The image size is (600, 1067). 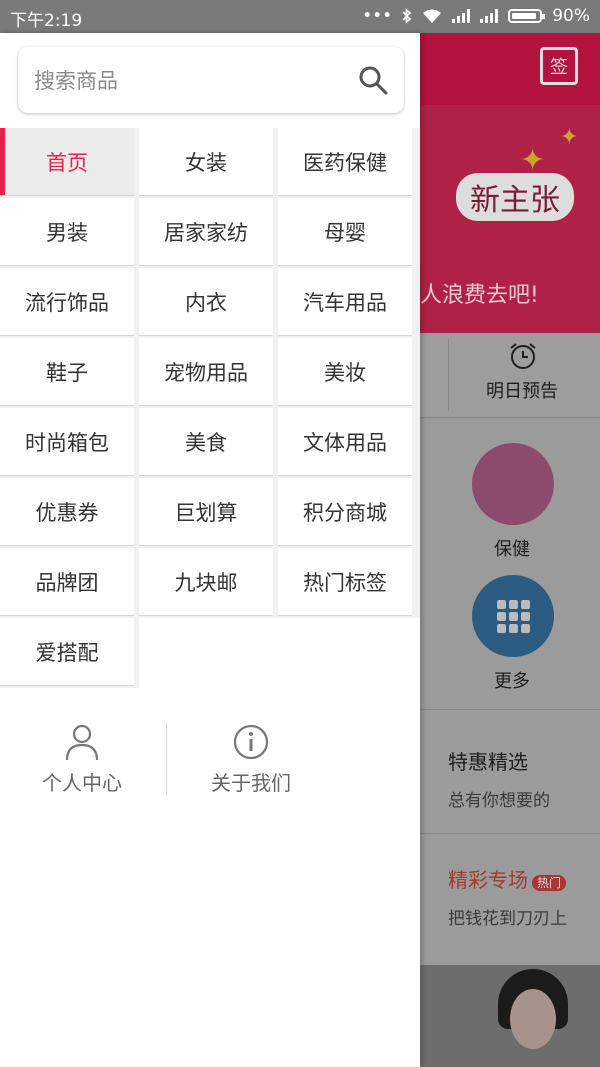 I want to click on category-item: 九块邮, so click(x=206, y=581).